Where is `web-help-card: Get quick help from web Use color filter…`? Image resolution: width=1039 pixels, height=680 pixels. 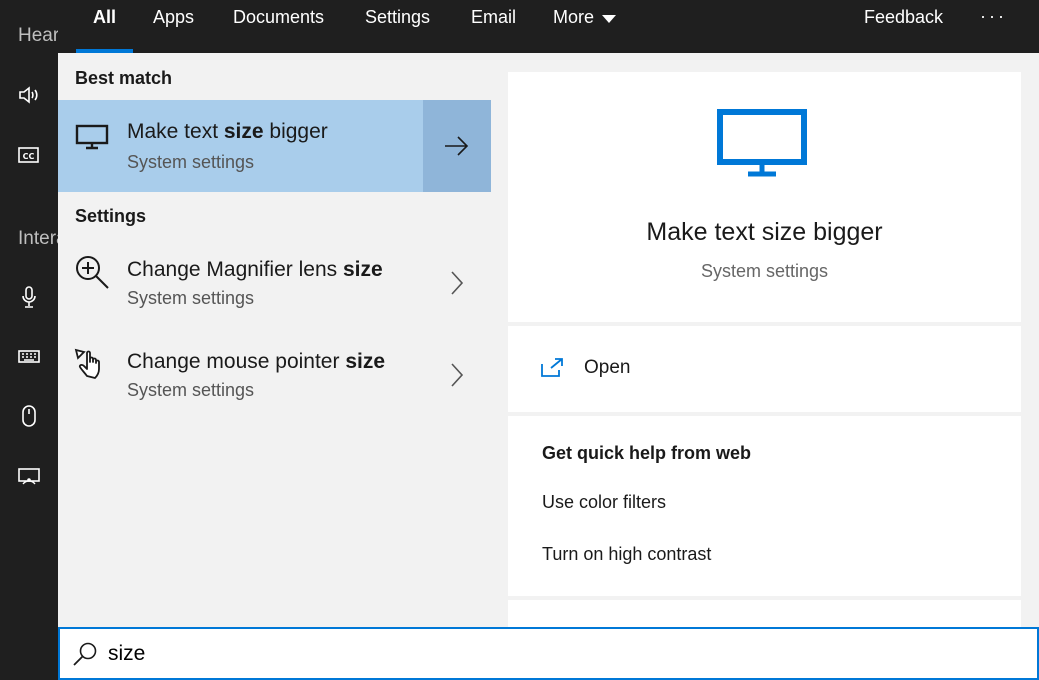 web-help-card: Get quick help from web Use color filter… is located at coordinates (764, 506).